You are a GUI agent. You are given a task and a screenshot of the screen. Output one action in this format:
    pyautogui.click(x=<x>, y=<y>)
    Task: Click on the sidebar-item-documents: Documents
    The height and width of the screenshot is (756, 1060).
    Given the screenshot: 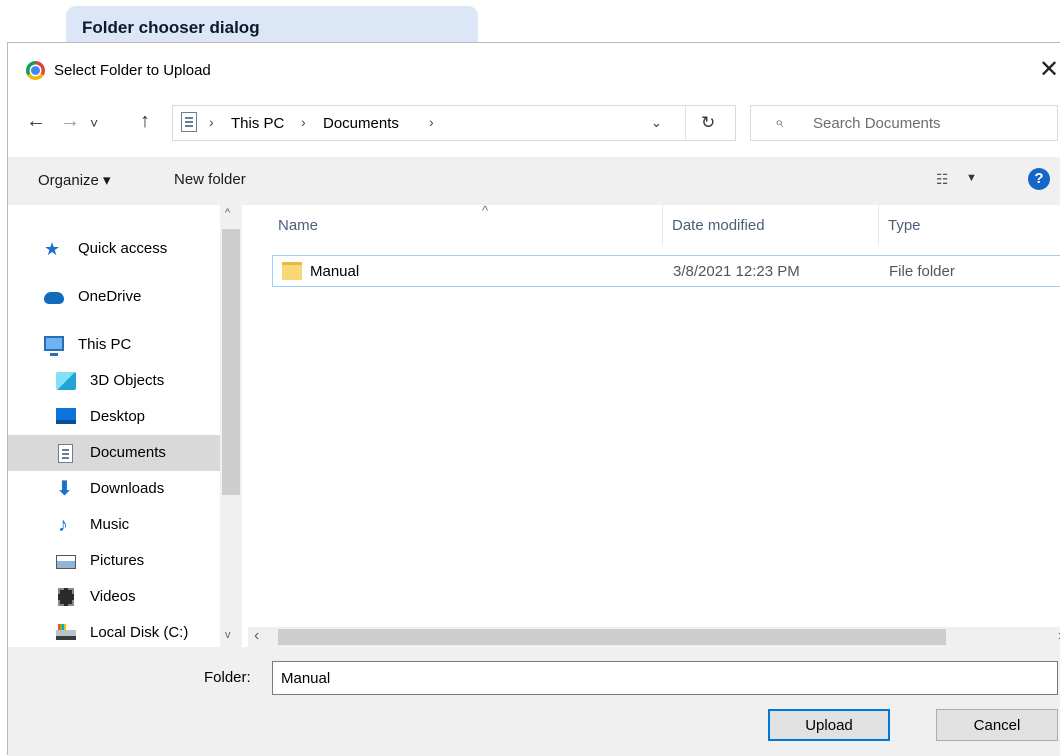 What is the action you would take?
    pyautogui.click(x=114, y=453)
    